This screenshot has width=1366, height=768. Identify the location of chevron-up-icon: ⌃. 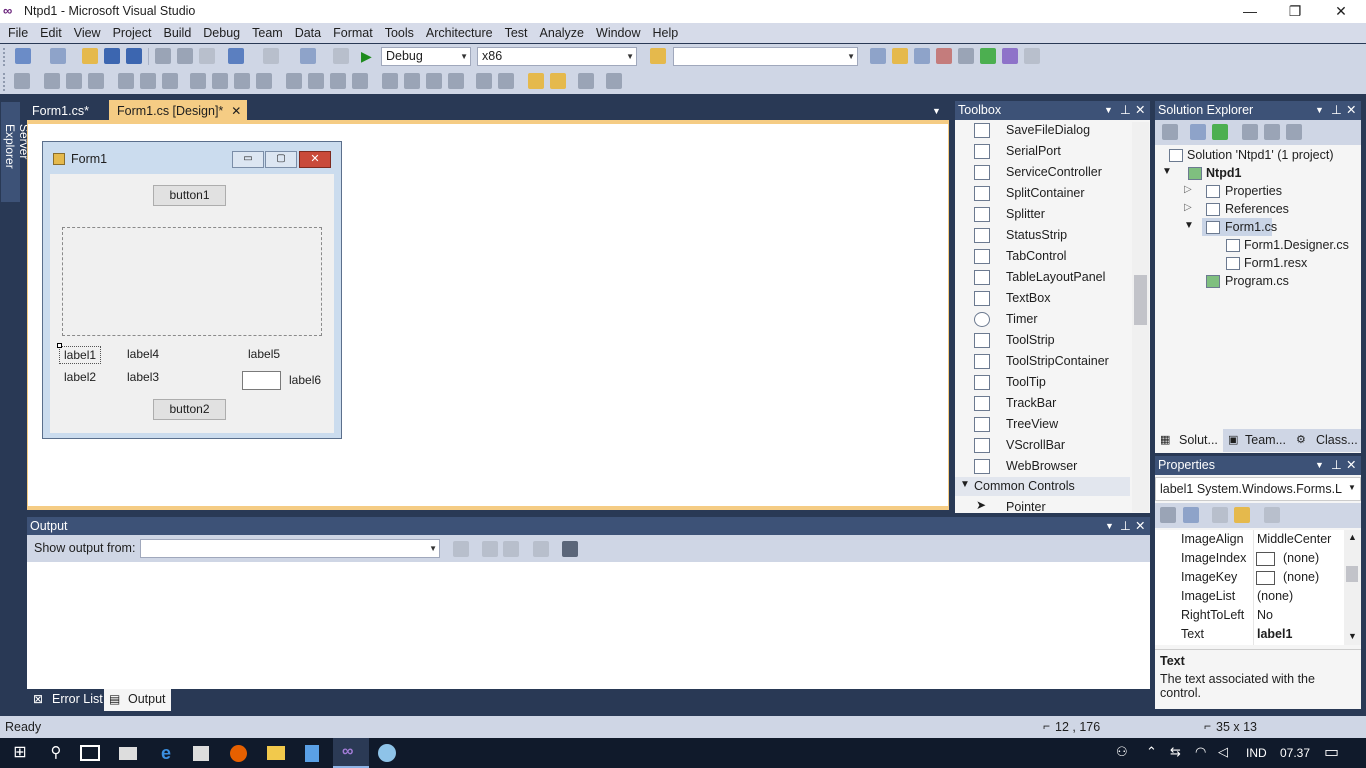
(1151, 752).